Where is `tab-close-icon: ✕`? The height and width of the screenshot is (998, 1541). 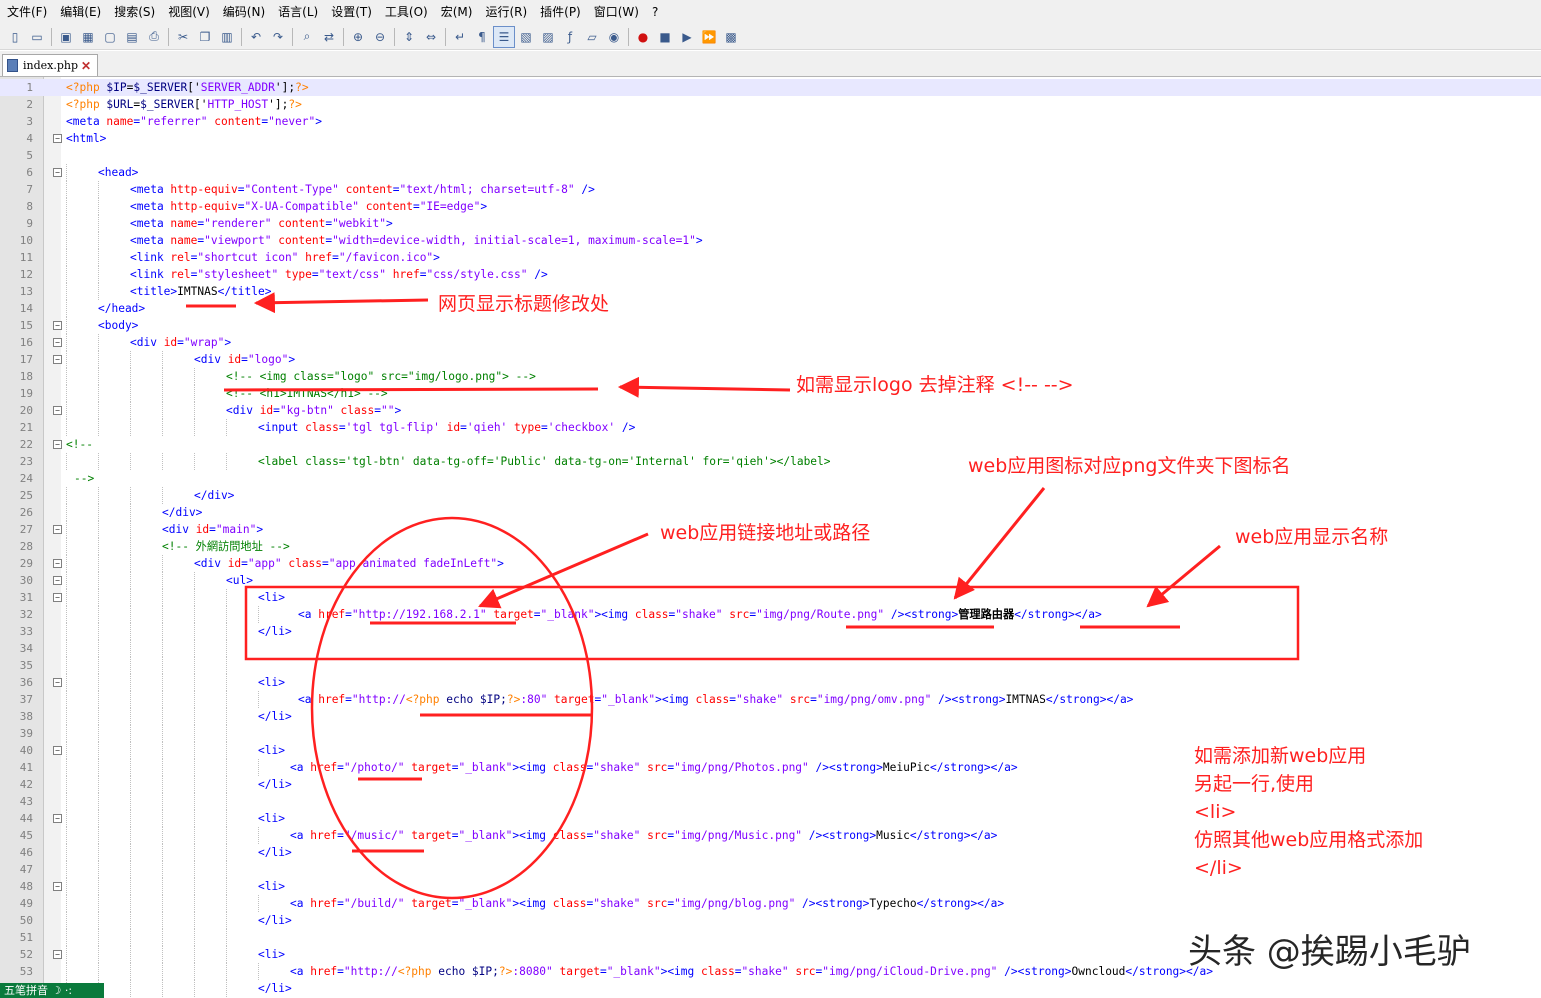 tab-close-icon: ✕ is located at coordinates (86, 66).